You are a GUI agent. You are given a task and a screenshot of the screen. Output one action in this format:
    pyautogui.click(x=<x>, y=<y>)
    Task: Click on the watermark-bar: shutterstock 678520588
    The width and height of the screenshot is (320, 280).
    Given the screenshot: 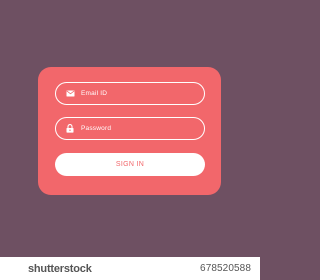 What is the action you would take?
    pyautogui.click(x=130, y=268)
    